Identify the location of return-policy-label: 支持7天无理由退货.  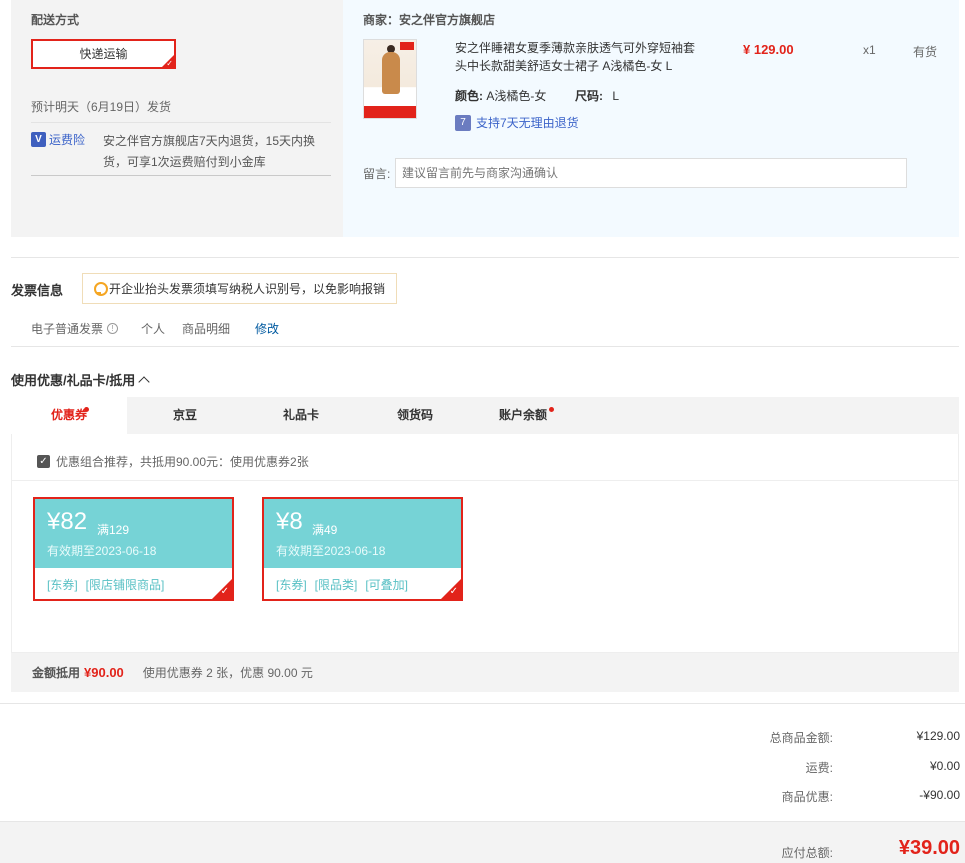
(527, 123).